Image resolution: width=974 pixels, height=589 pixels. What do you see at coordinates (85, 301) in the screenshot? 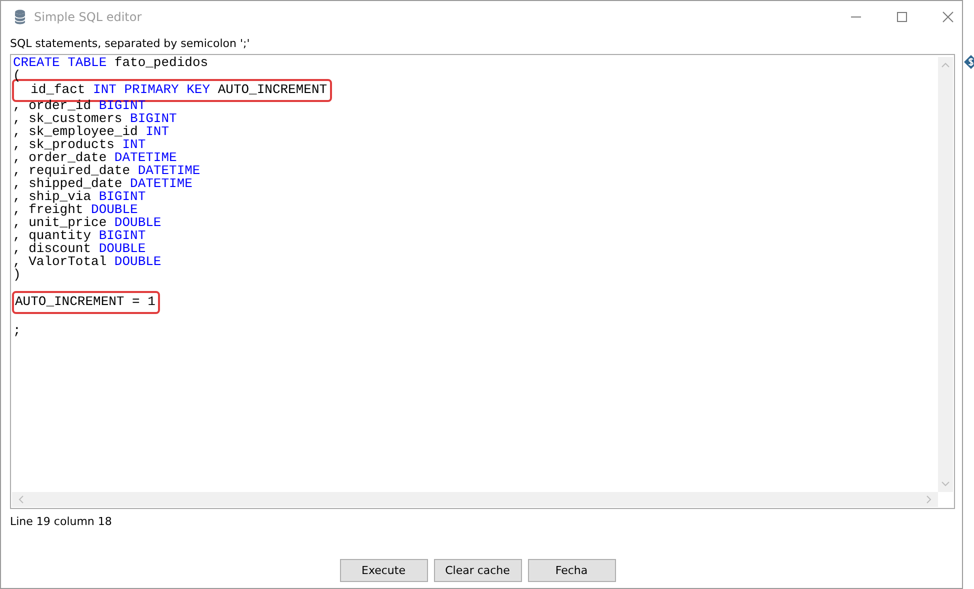
I see `code-line: AUTO_INCREMENT = 1` at bounding box center [85, 301].